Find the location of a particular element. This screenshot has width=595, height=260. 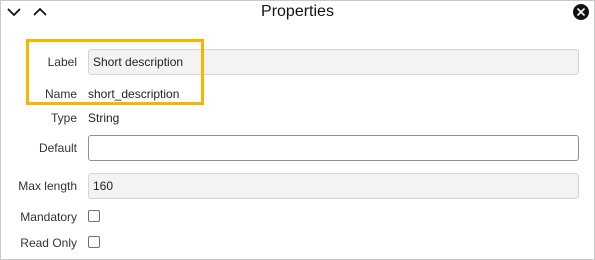

default-caption: Default is located at coordinates (57, 148).